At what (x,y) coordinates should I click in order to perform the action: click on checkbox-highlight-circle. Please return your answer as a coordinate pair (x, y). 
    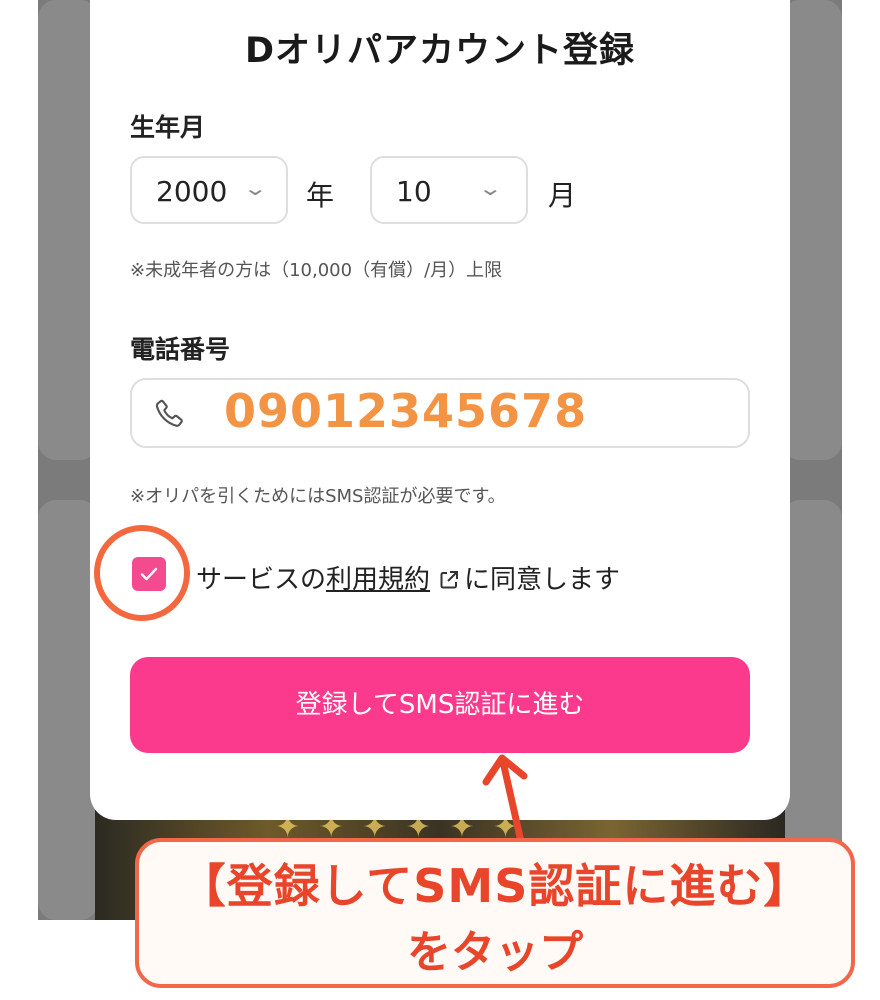
    Looking at the image, I should click on (142, 573).